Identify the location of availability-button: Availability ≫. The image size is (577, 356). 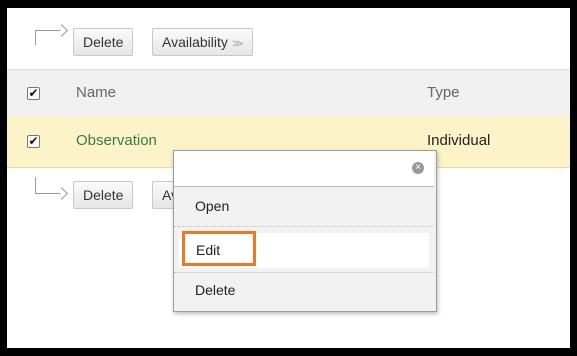
(203, 42).